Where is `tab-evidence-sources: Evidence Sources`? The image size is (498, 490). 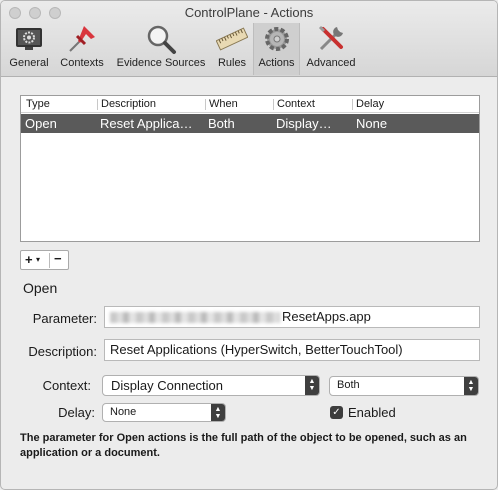 tab-evidence-sources: Evidence Sources is located at coordinates (161, 49).